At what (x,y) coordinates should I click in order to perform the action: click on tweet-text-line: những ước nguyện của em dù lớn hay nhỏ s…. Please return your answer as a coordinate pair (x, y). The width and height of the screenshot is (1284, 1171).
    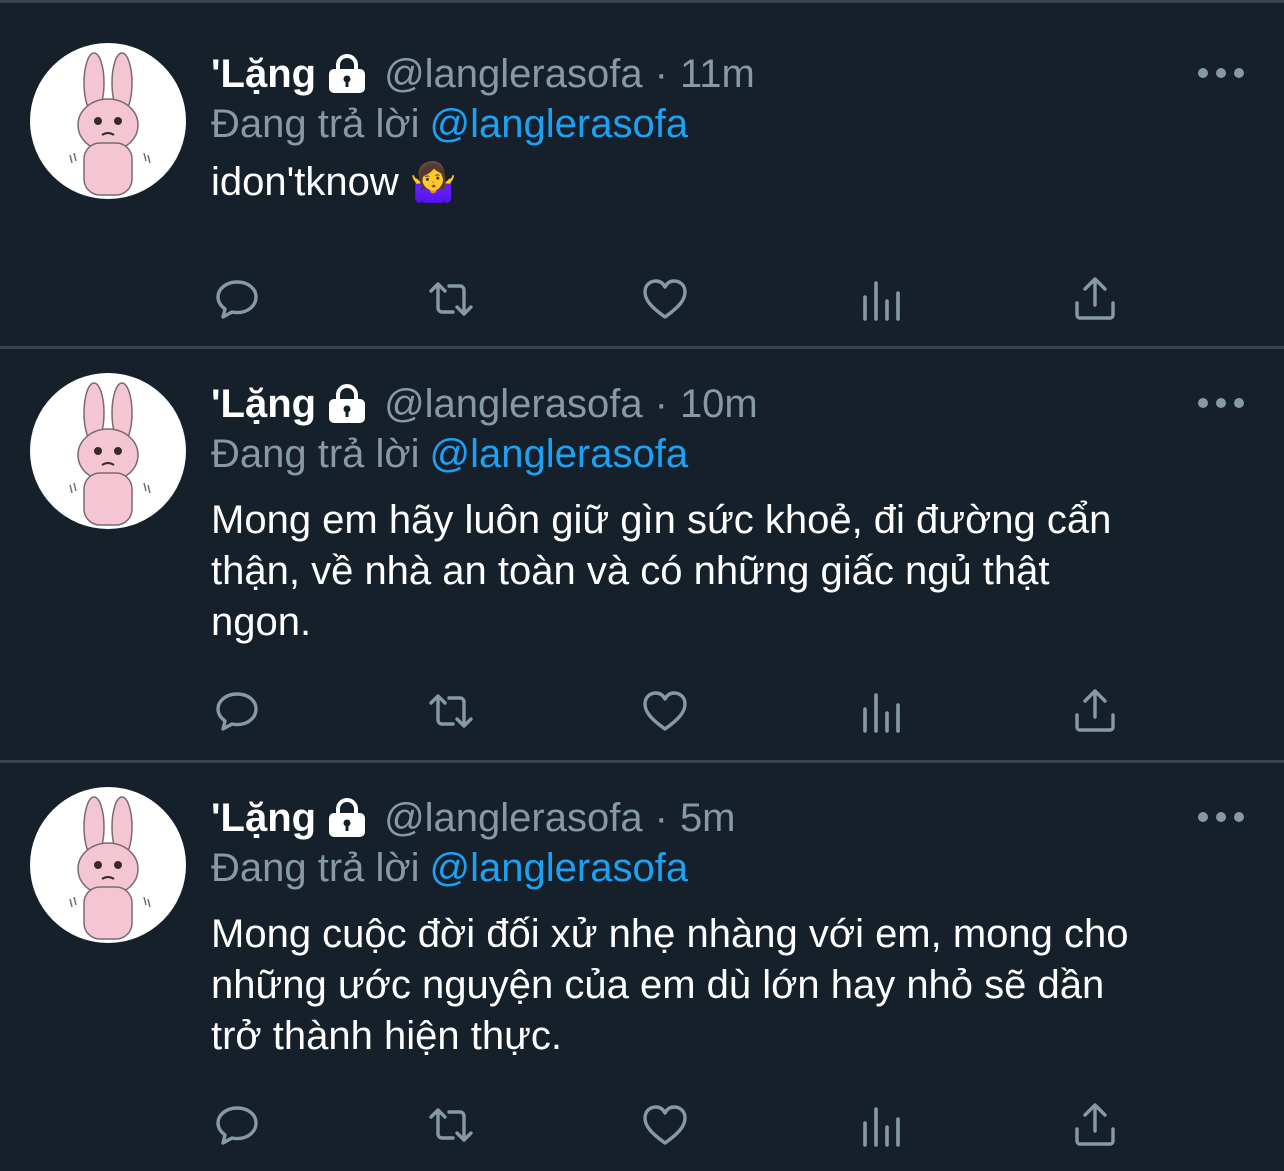
    Looking at the image, I should click on (658, 985).